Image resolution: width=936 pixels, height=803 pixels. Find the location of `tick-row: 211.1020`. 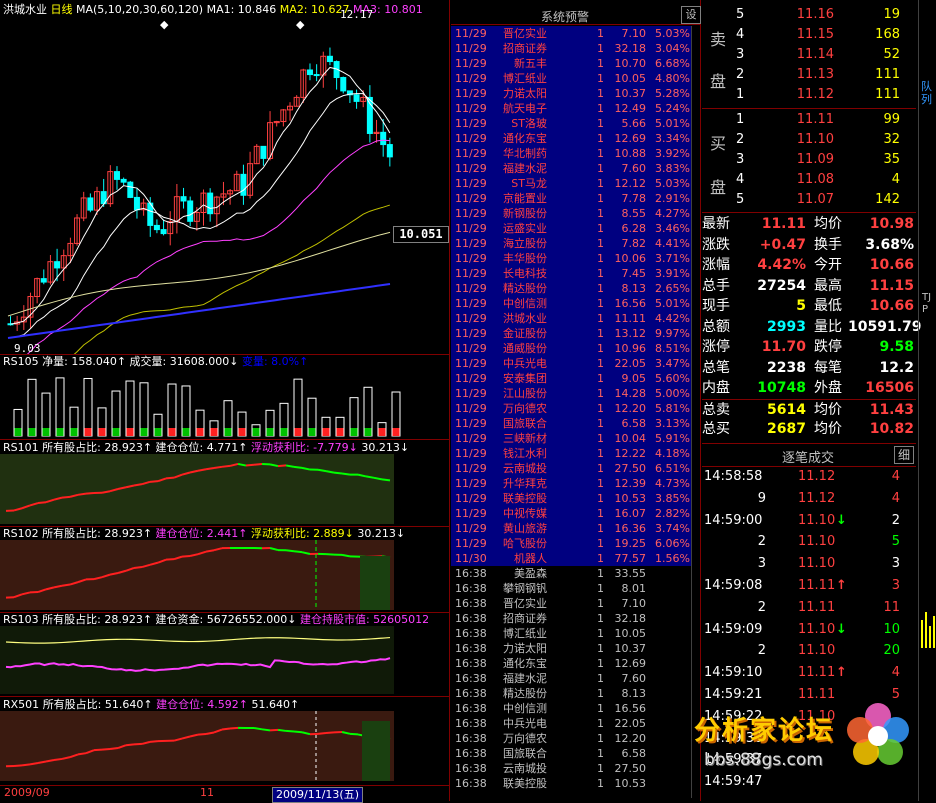

tick-row: 211.1020 is located at coordinates (809, 650).